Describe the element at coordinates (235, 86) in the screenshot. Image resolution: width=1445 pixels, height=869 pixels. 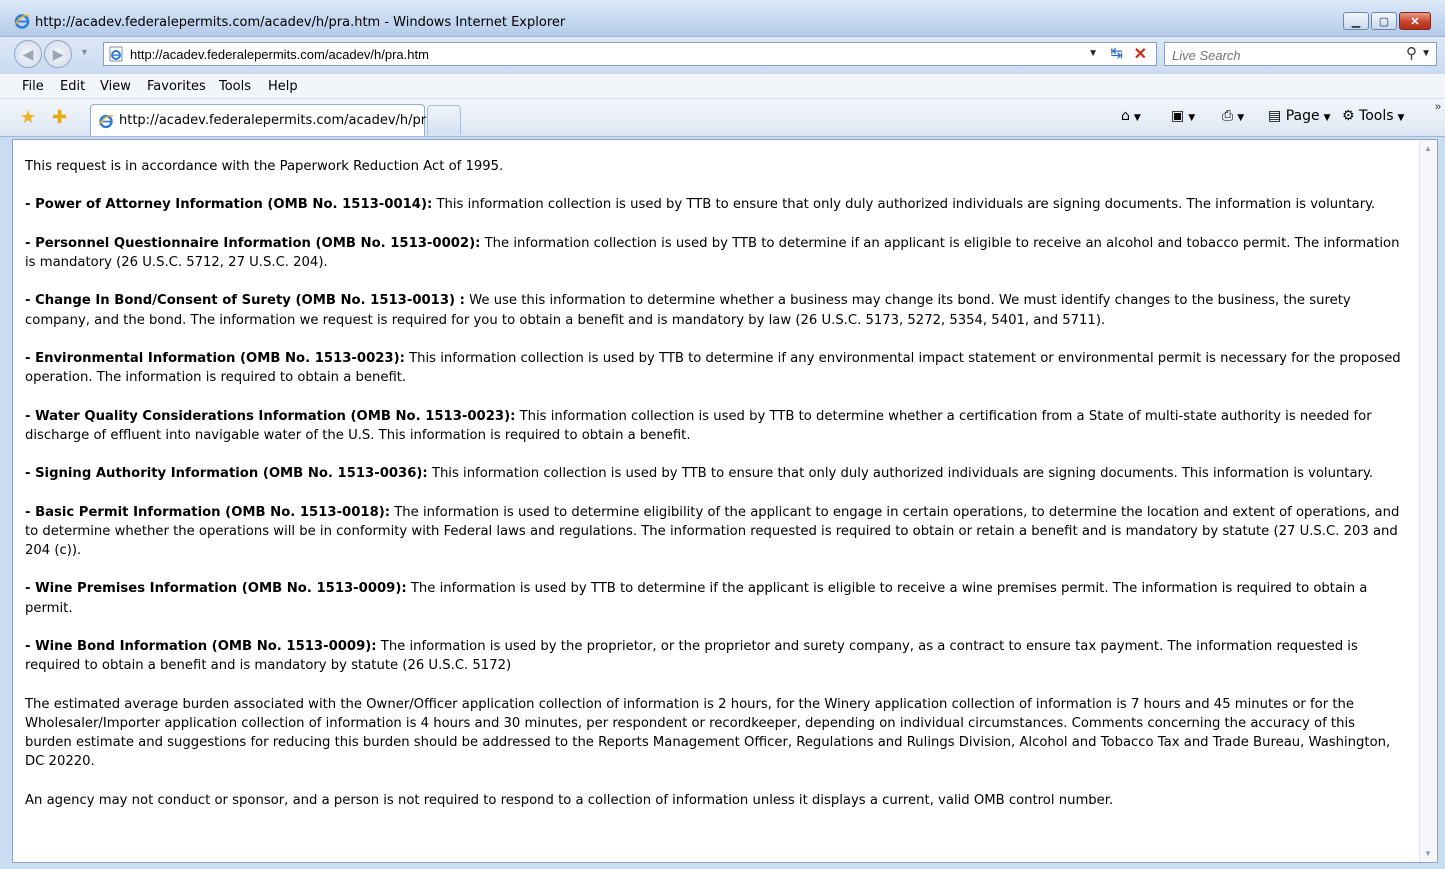
I see `menu-tools: Tools` at that location.